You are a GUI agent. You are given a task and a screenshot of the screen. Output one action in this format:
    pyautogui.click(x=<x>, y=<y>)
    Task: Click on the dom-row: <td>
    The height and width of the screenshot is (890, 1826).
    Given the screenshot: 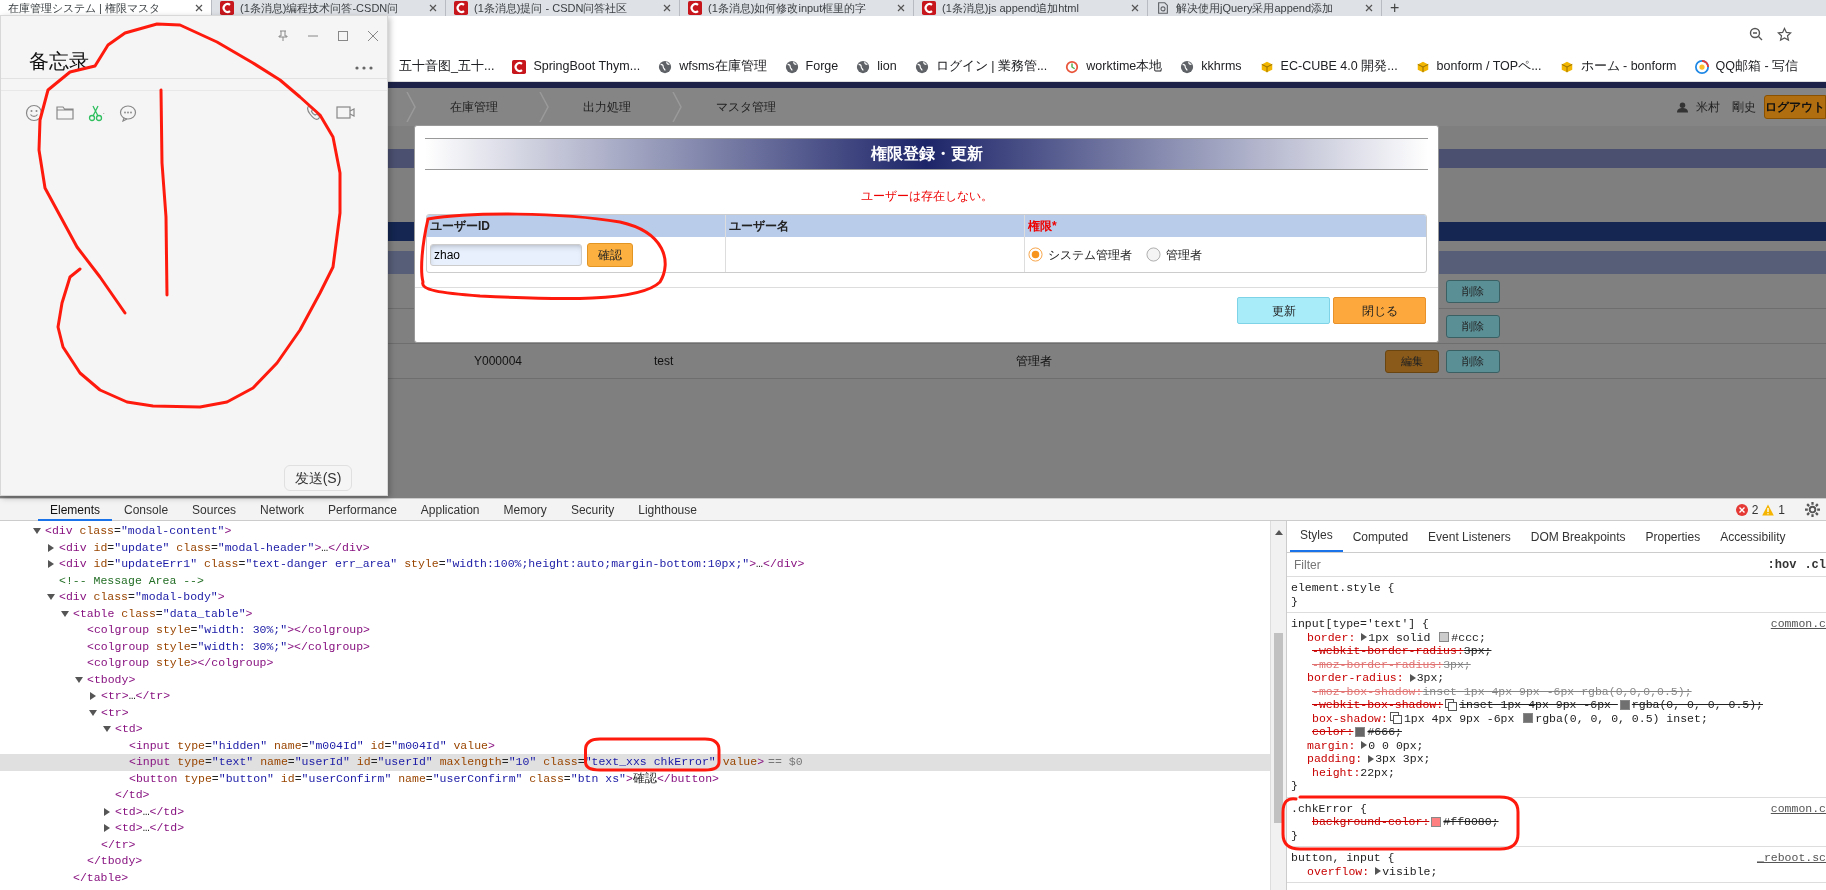 What is the action you would take?
    pyautogui.click(x=635, y=729)
    